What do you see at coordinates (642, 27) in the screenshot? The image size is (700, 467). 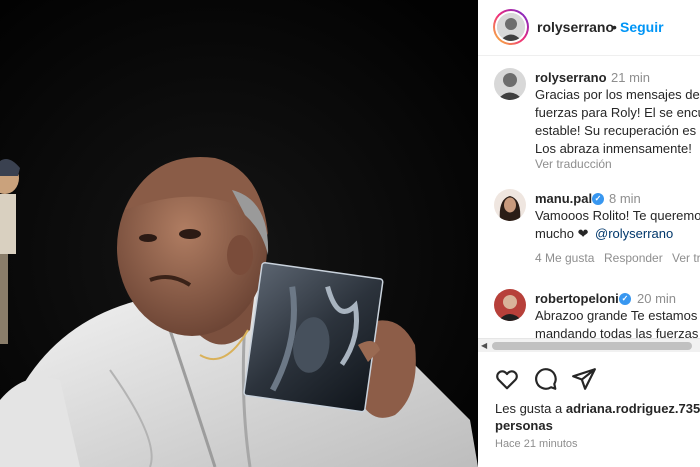 I see `follow-button: Seguir` at bounding box center [642, 27].